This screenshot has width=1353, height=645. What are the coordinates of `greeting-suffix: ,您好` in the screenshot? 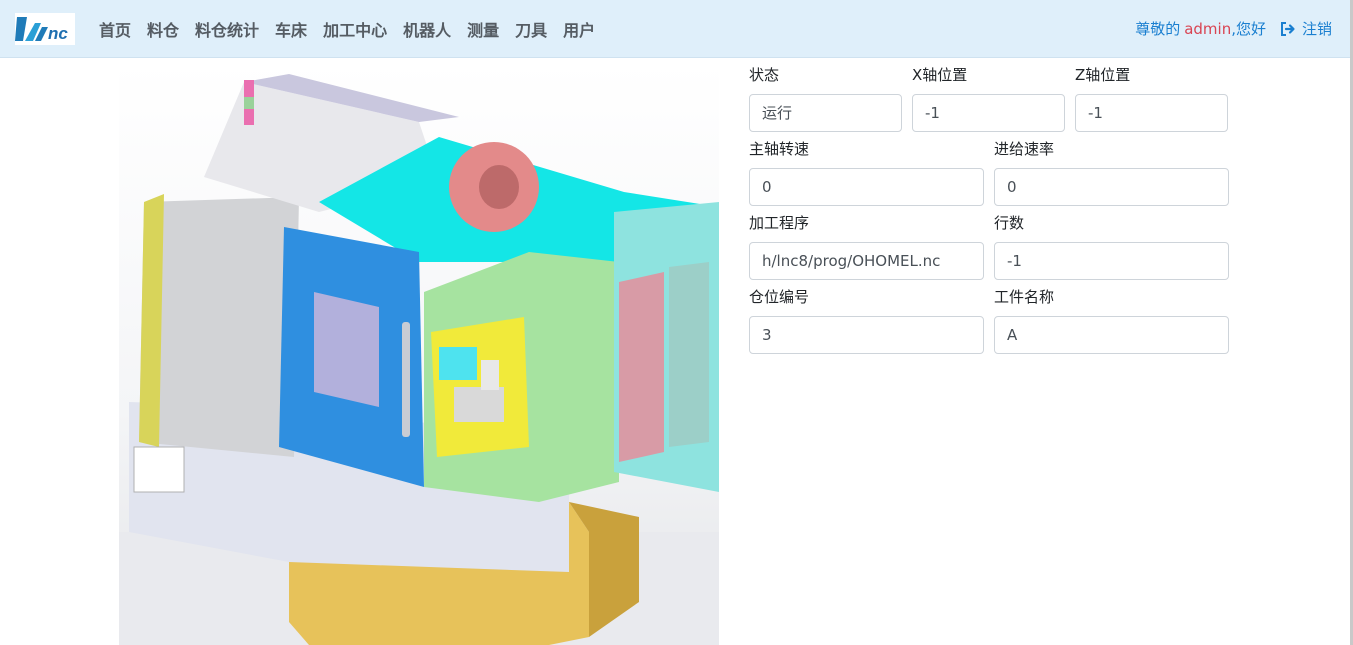 It's located at (1248, 29).